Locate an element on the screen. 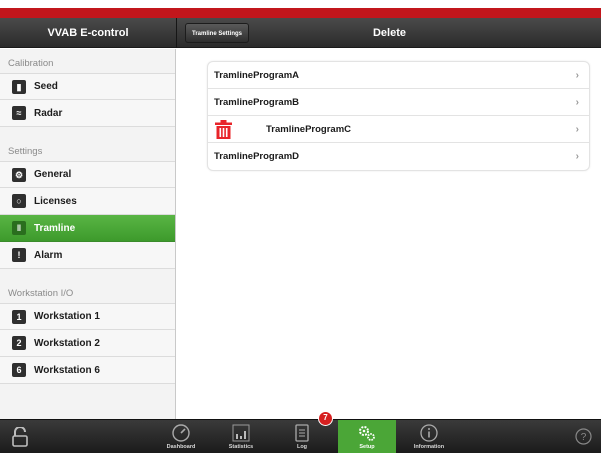 Image resolution: width=601 pixels, height=453 pixels. tab-dashboard: Dashboard is located at coordinates (181, 436).